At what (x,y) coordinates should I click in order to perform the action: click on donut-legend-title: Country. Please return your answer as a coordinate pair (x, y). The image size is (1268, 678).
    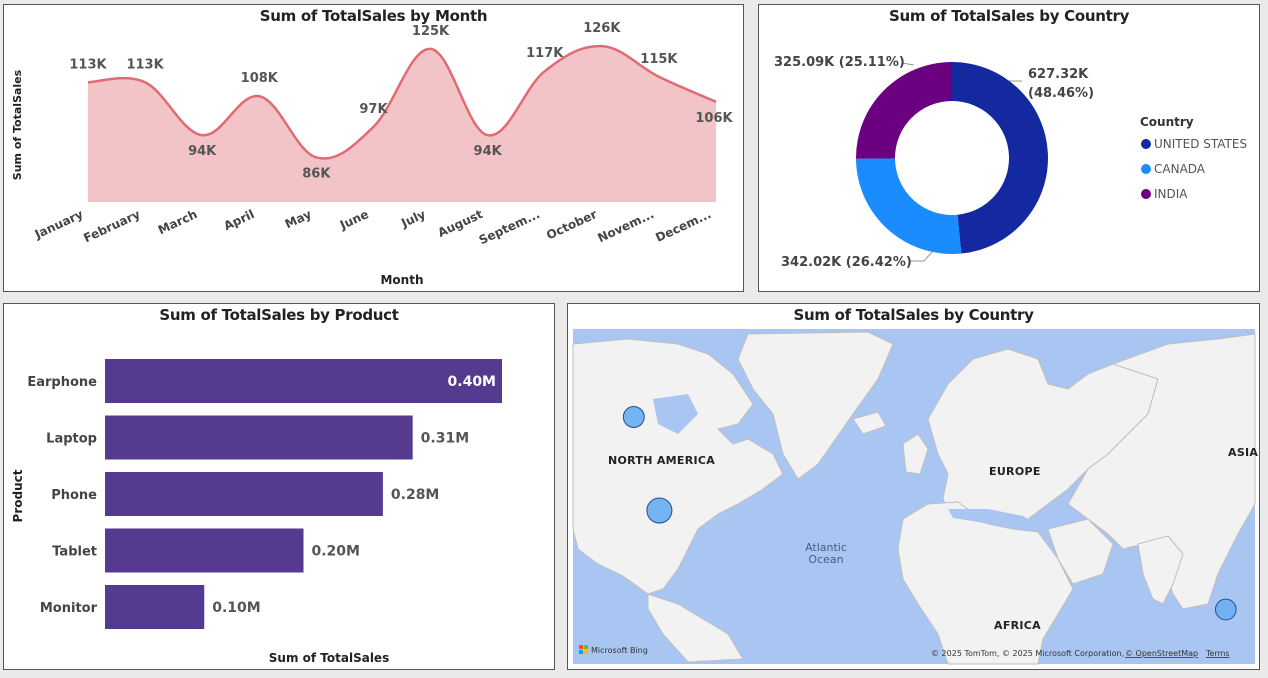
    Looking at the image, I should click on (1167, 122).